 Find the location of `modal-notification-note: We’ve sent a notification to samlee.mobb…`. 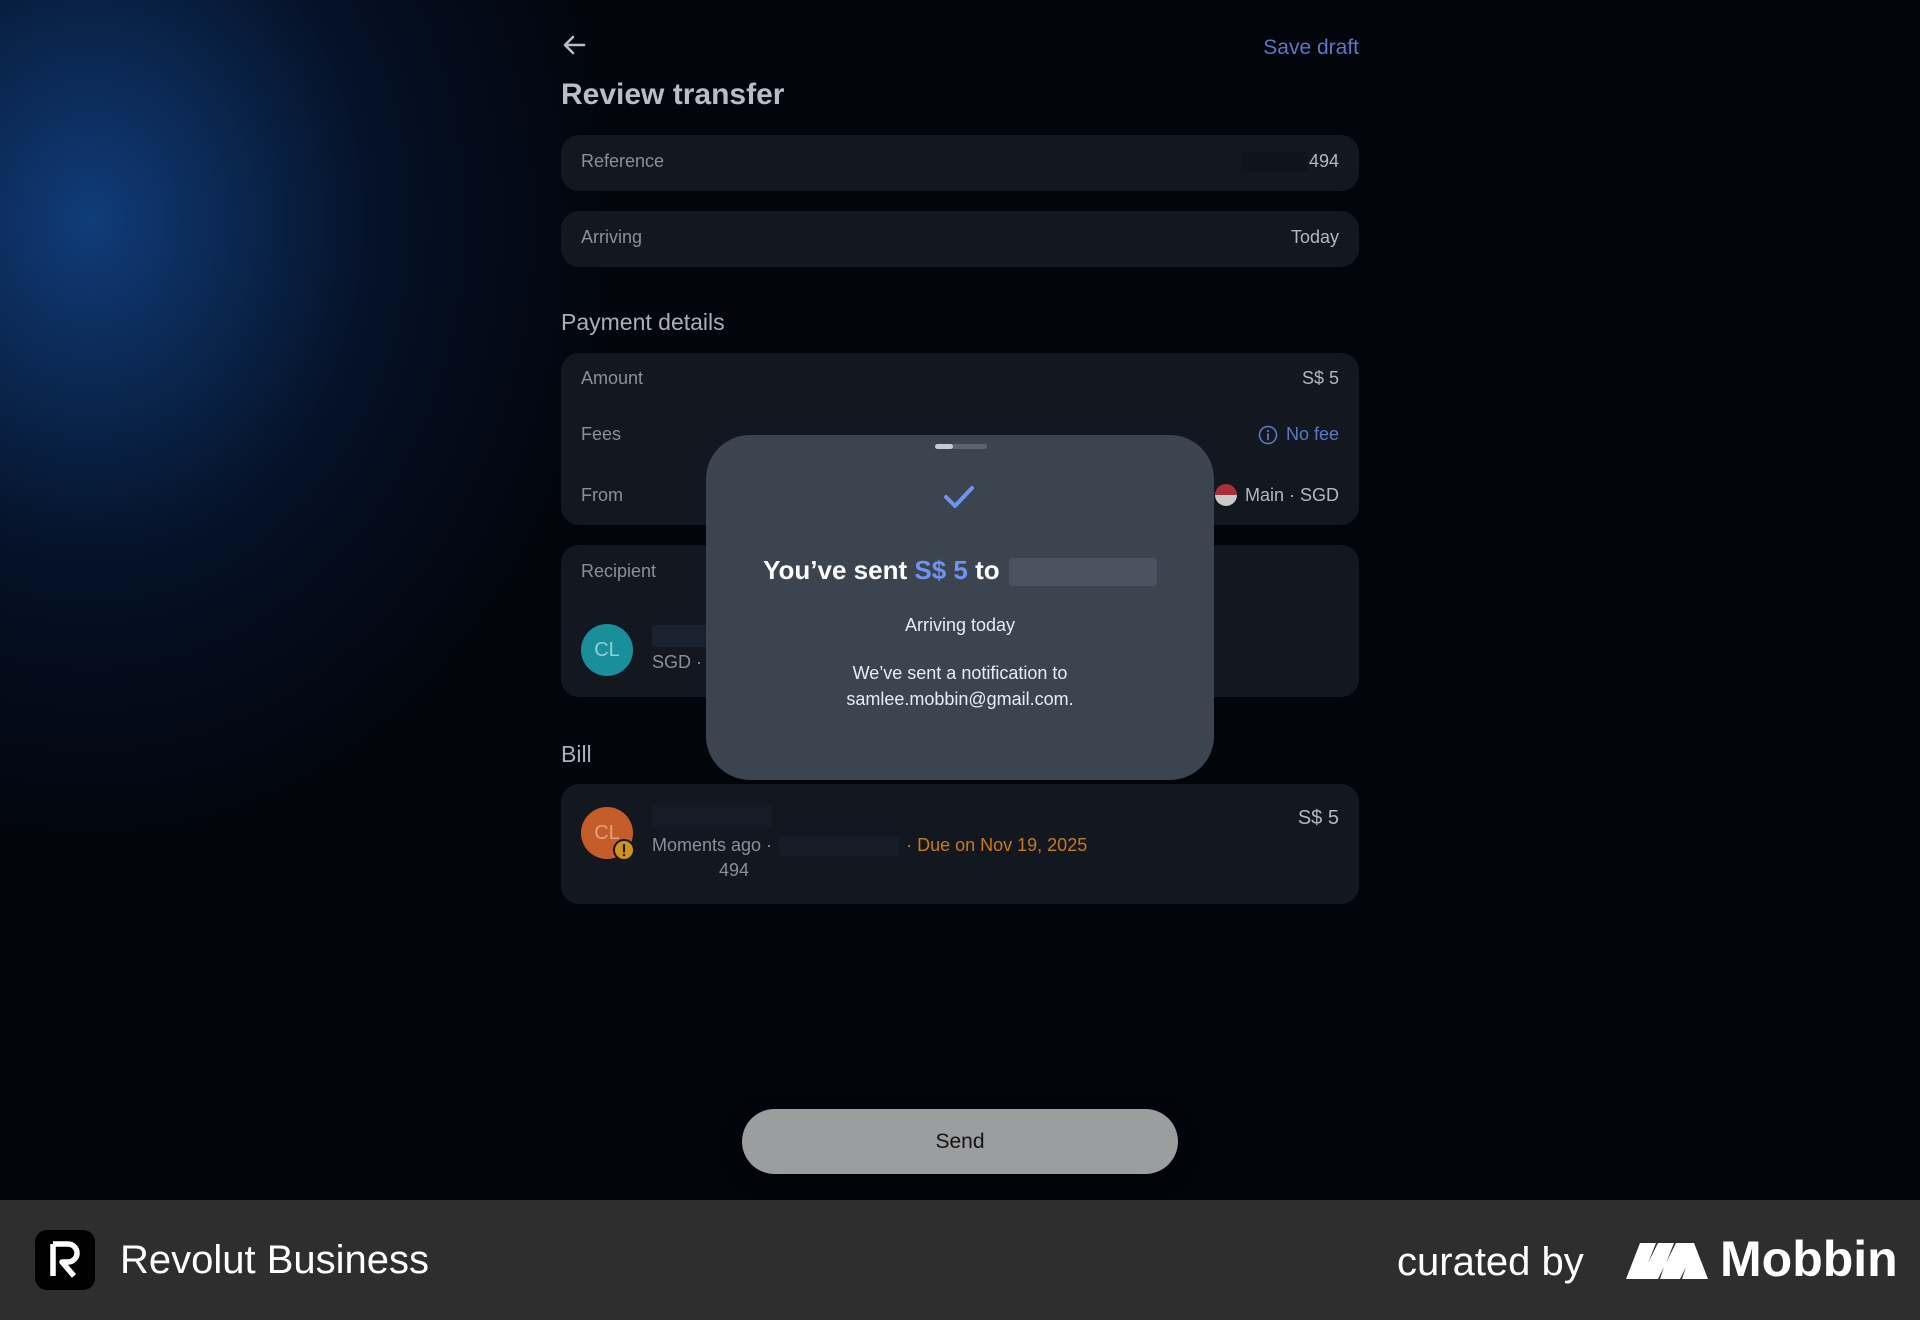

modal-notification-note: We’ve sent a notification to samlee.mobb… is located at coordinates (960, 686).